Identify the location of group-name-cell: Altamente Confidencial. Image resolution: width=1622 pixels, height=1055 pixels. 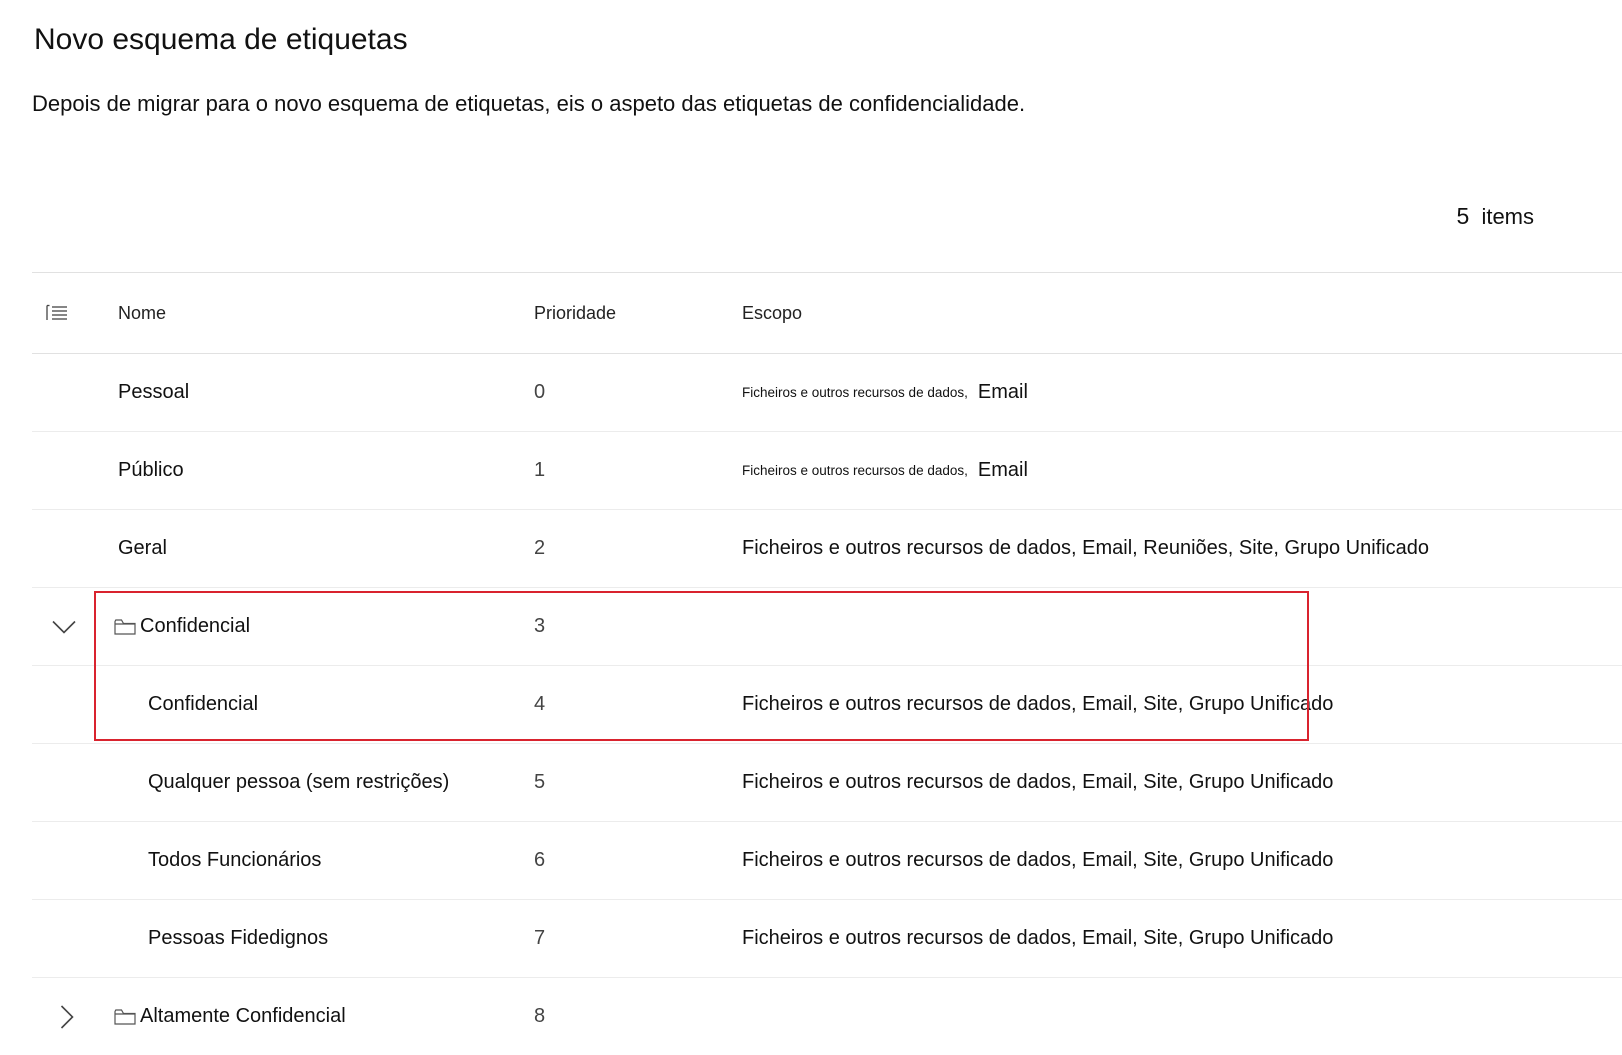
(230, 1016).